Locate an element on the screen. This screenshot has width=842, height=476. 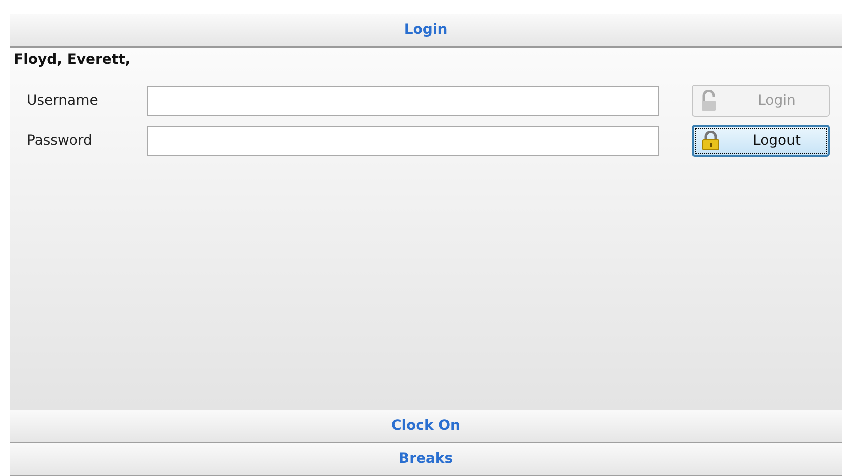
section-header: Clock On is located at coordinates (426, 426).